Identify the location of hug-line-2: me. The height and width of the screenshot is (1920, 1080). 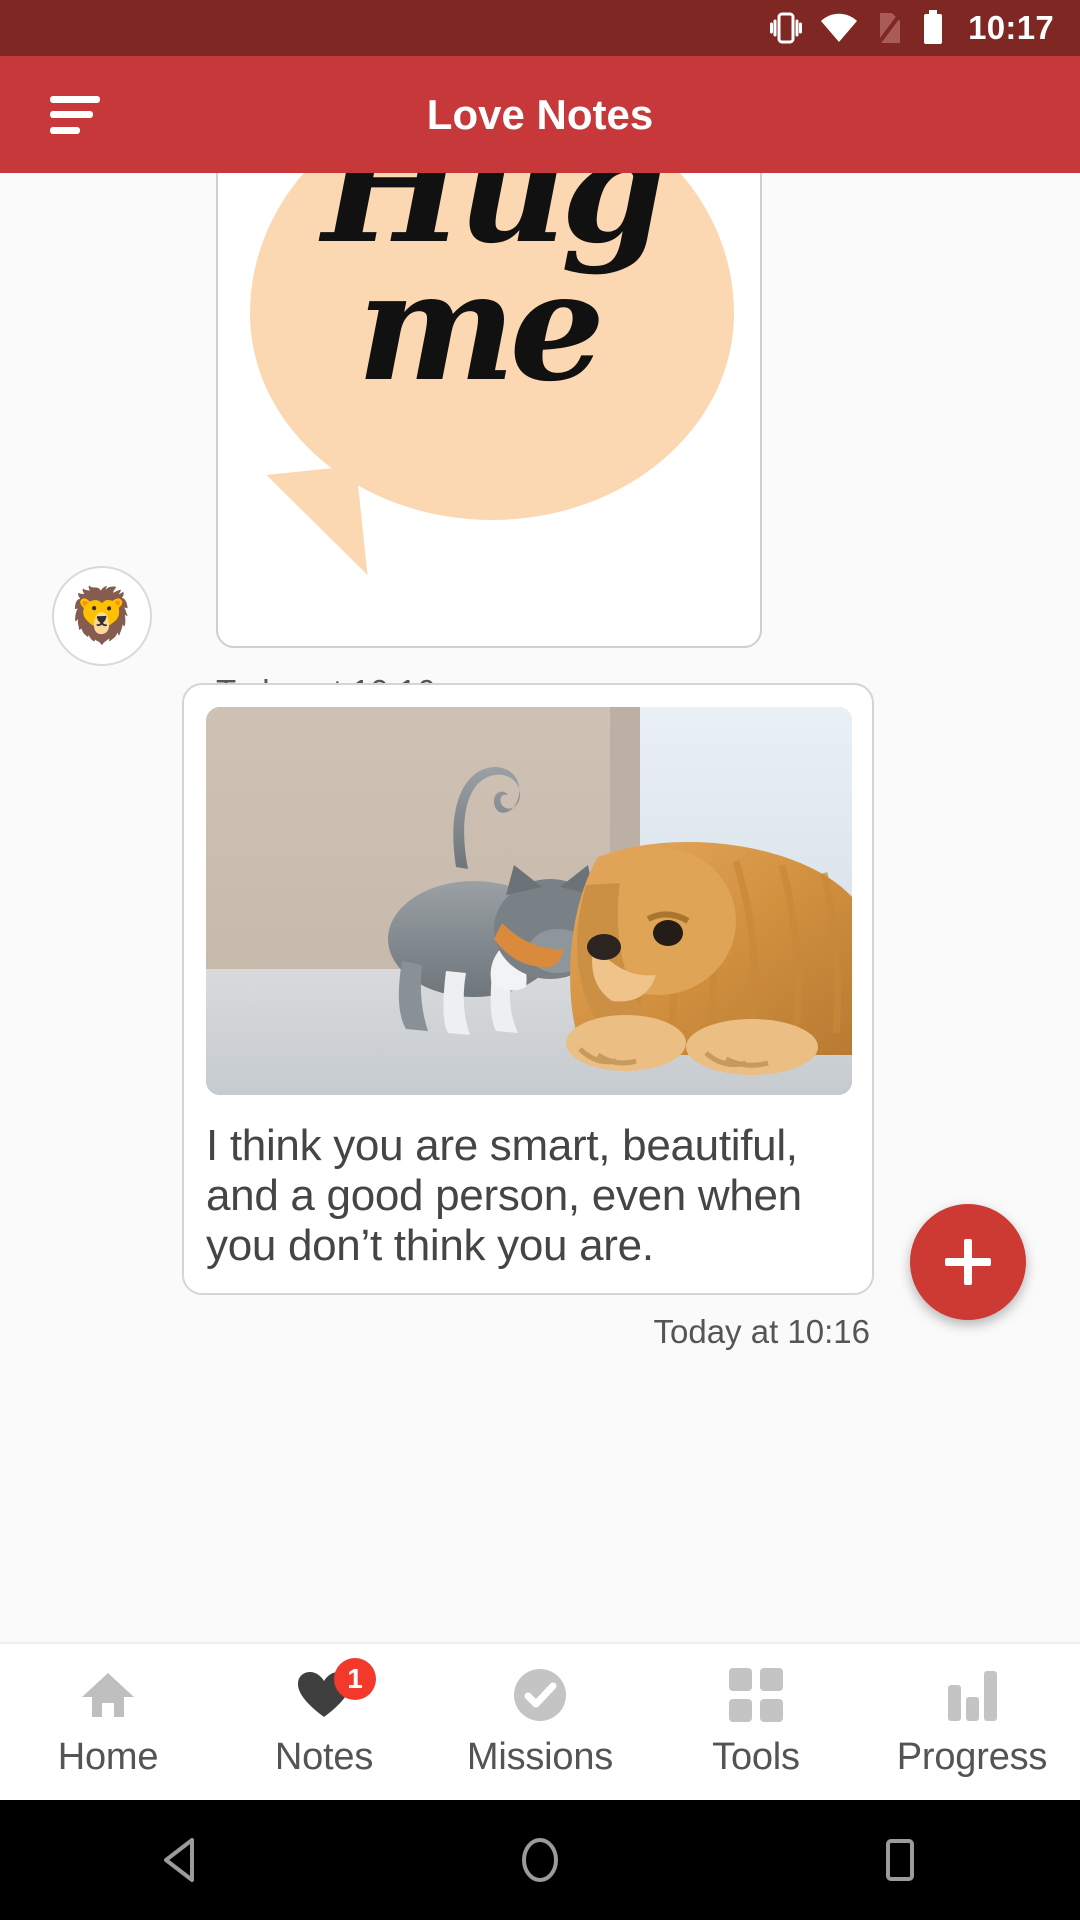
(480, 327).